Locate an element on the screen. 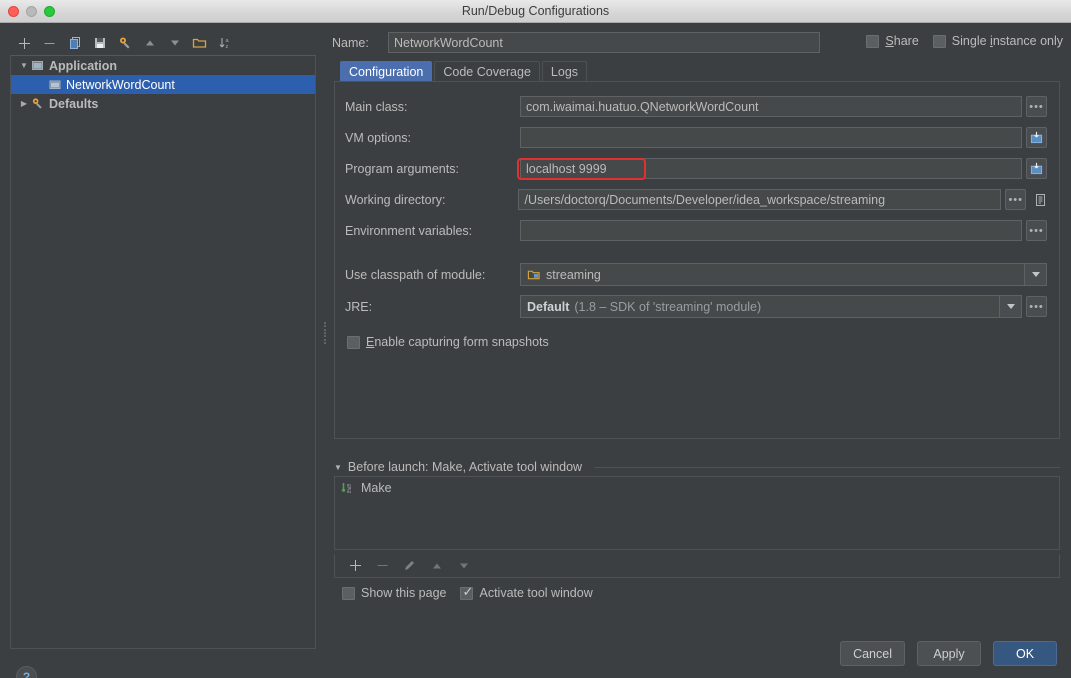 The image size is (1071, 678). before-launch-twisty-icon: ▼ is located at coordinates (338, 467).